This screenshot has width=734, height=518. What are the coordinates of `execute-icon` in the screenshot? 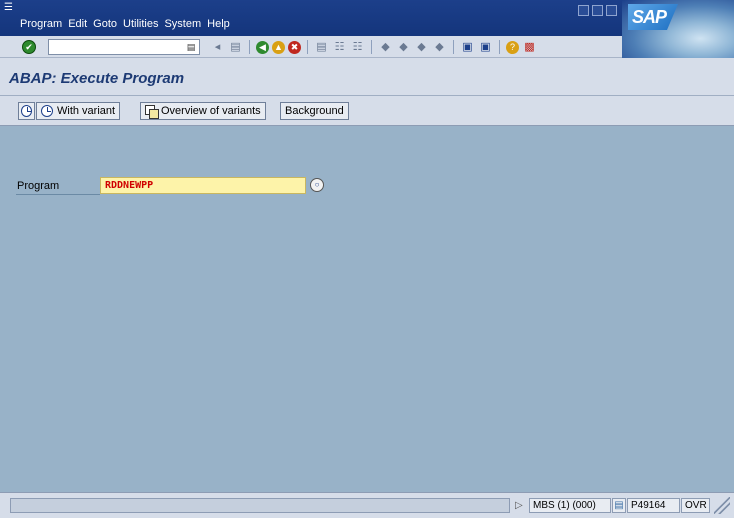 It's located at (26, 111).